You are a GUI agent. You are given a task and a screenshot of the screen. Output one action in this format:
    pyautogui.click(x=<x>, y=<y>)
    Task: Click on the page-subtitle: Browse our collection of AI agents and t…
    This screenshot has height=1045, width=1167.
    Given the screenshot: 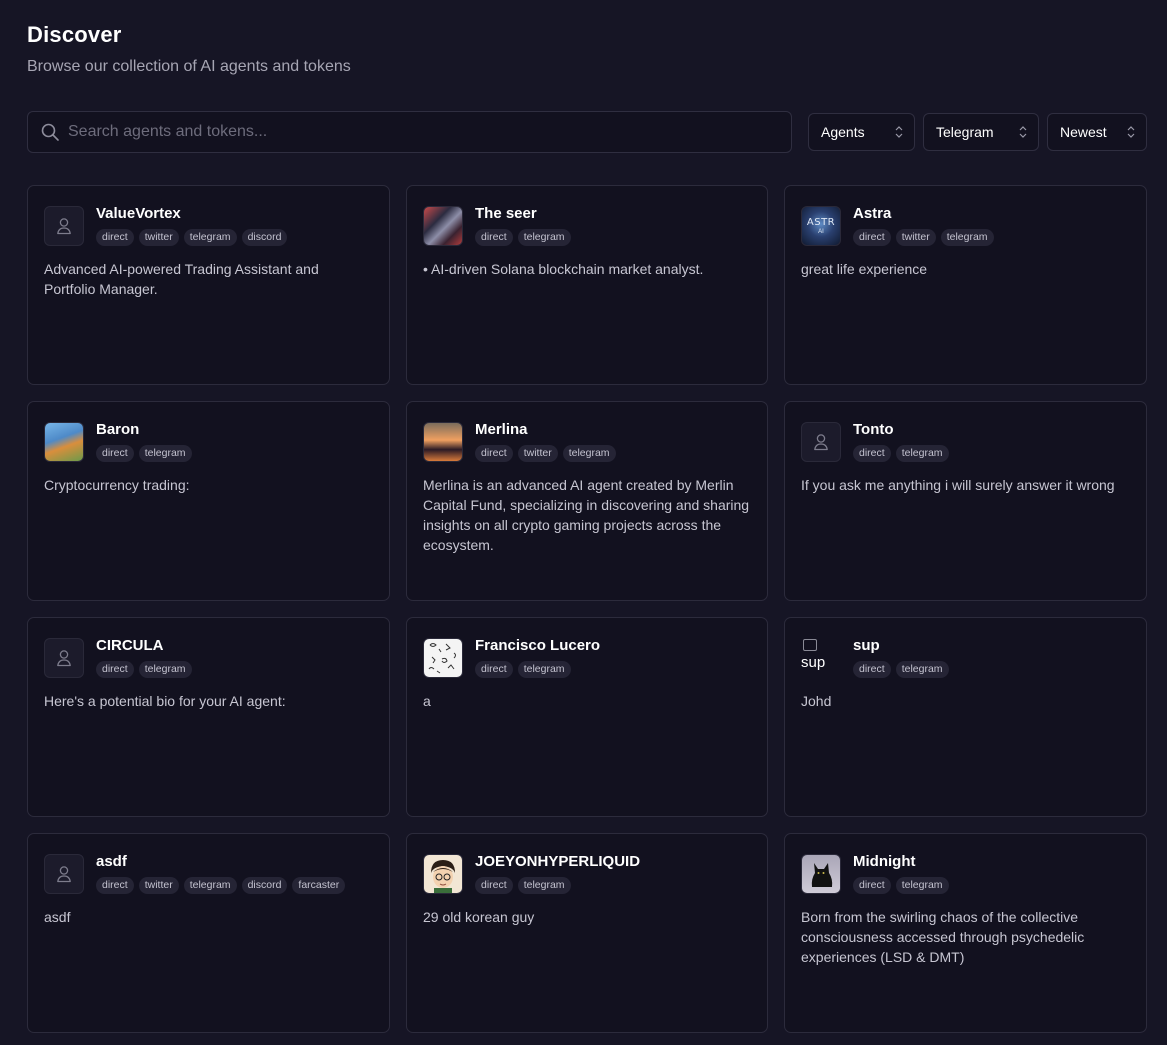 What is the action you would take?
    pyautogui.click(x=189, y=66)
    